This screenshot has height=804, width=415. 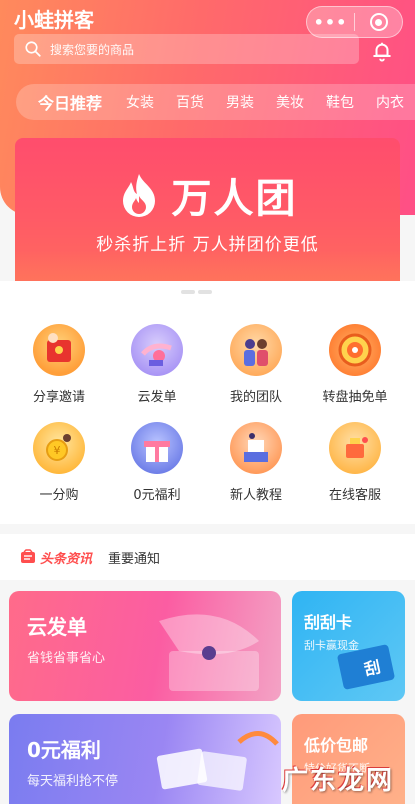 I want to click on tab-underwear: 内衣, so click(x=390, y=102).